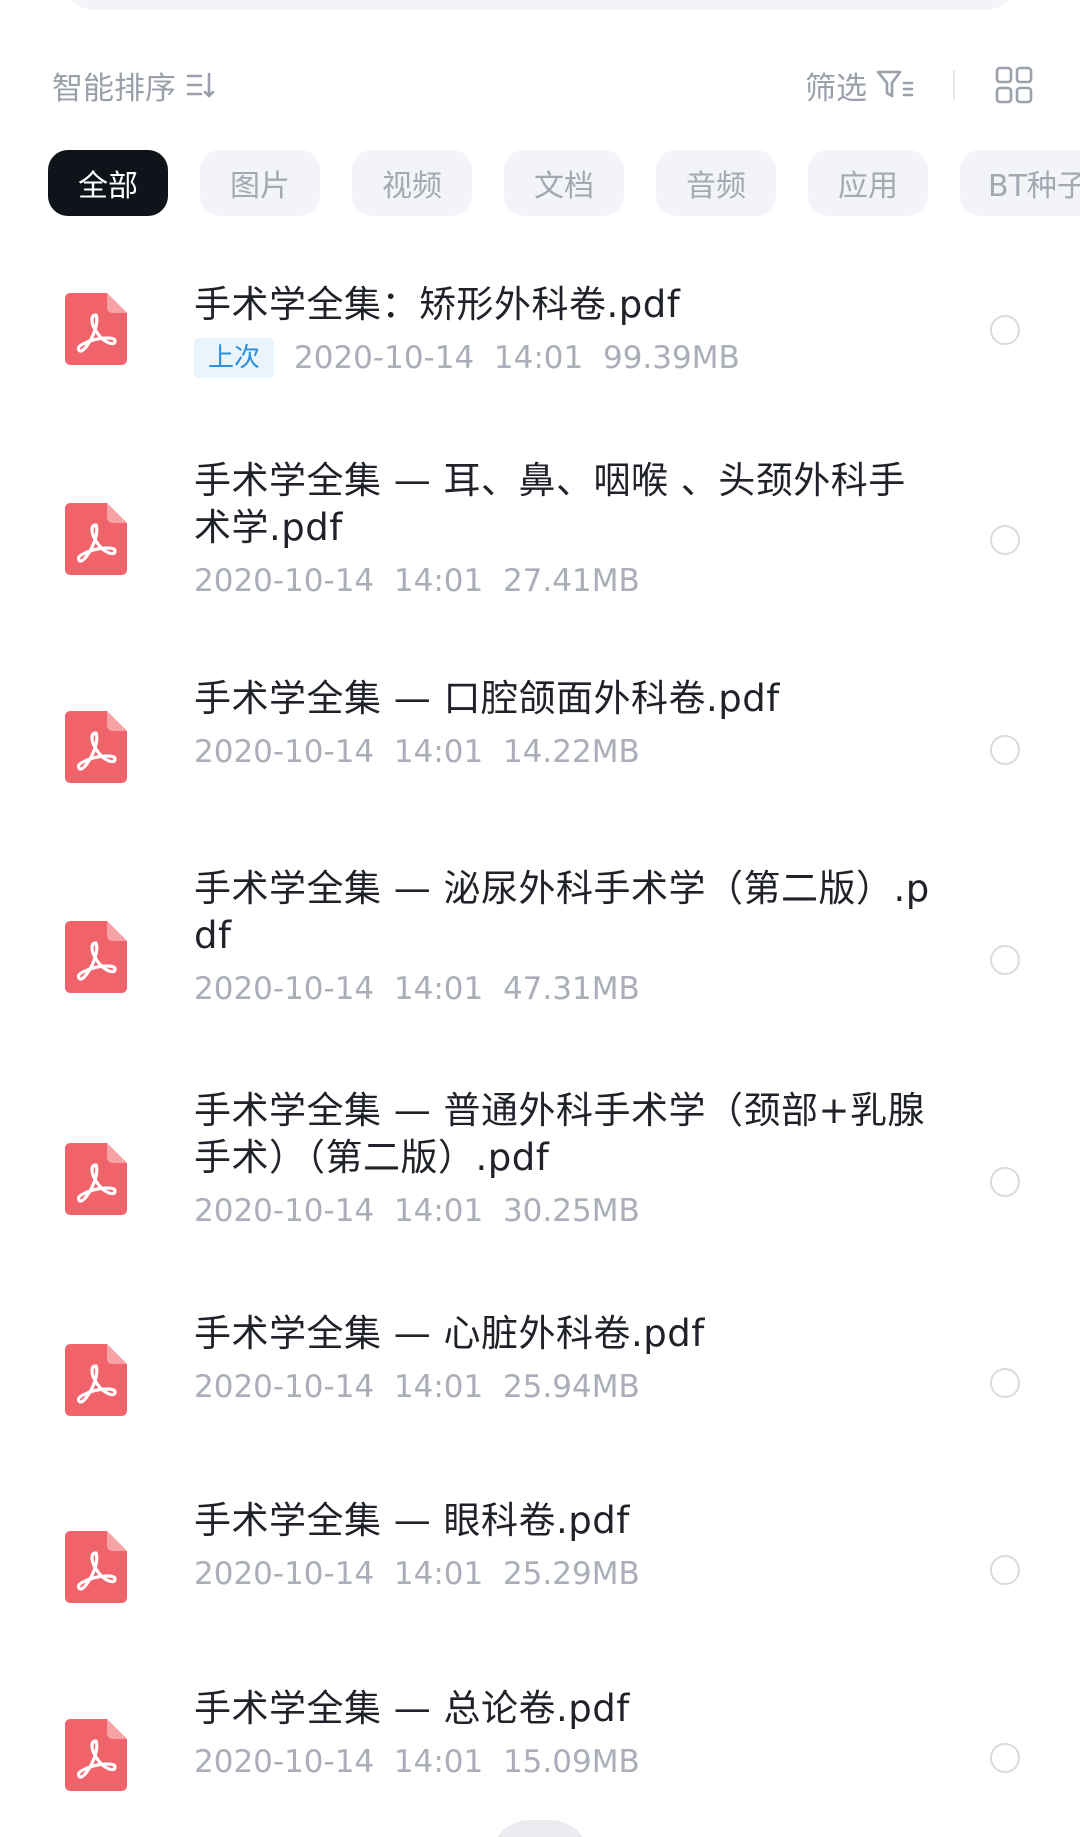  I want to click on file-meta: 2020-10-14 14:01 27.41MB, so click(564, 581).